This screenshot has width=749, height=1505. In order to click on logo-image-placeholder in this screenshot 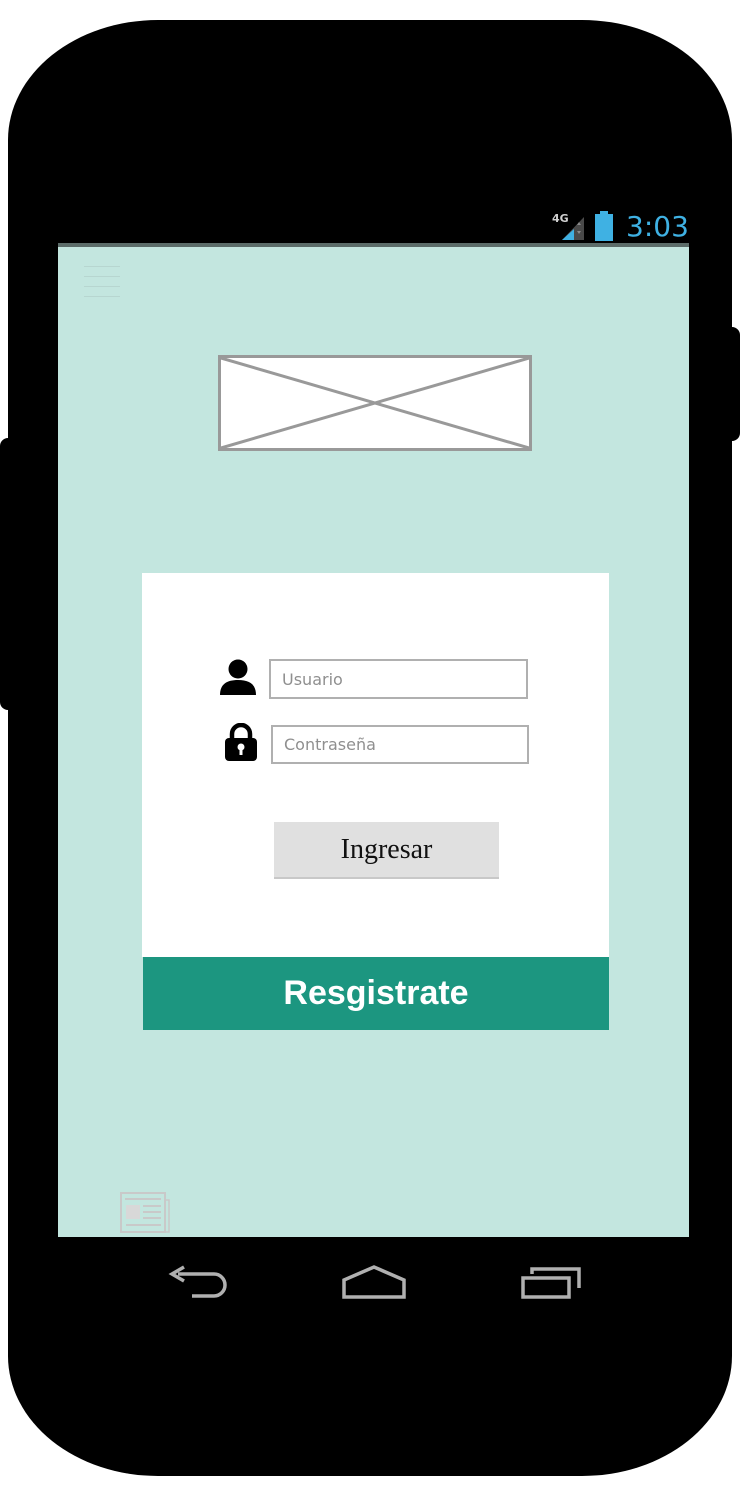, I will do `click(375, 403)`.